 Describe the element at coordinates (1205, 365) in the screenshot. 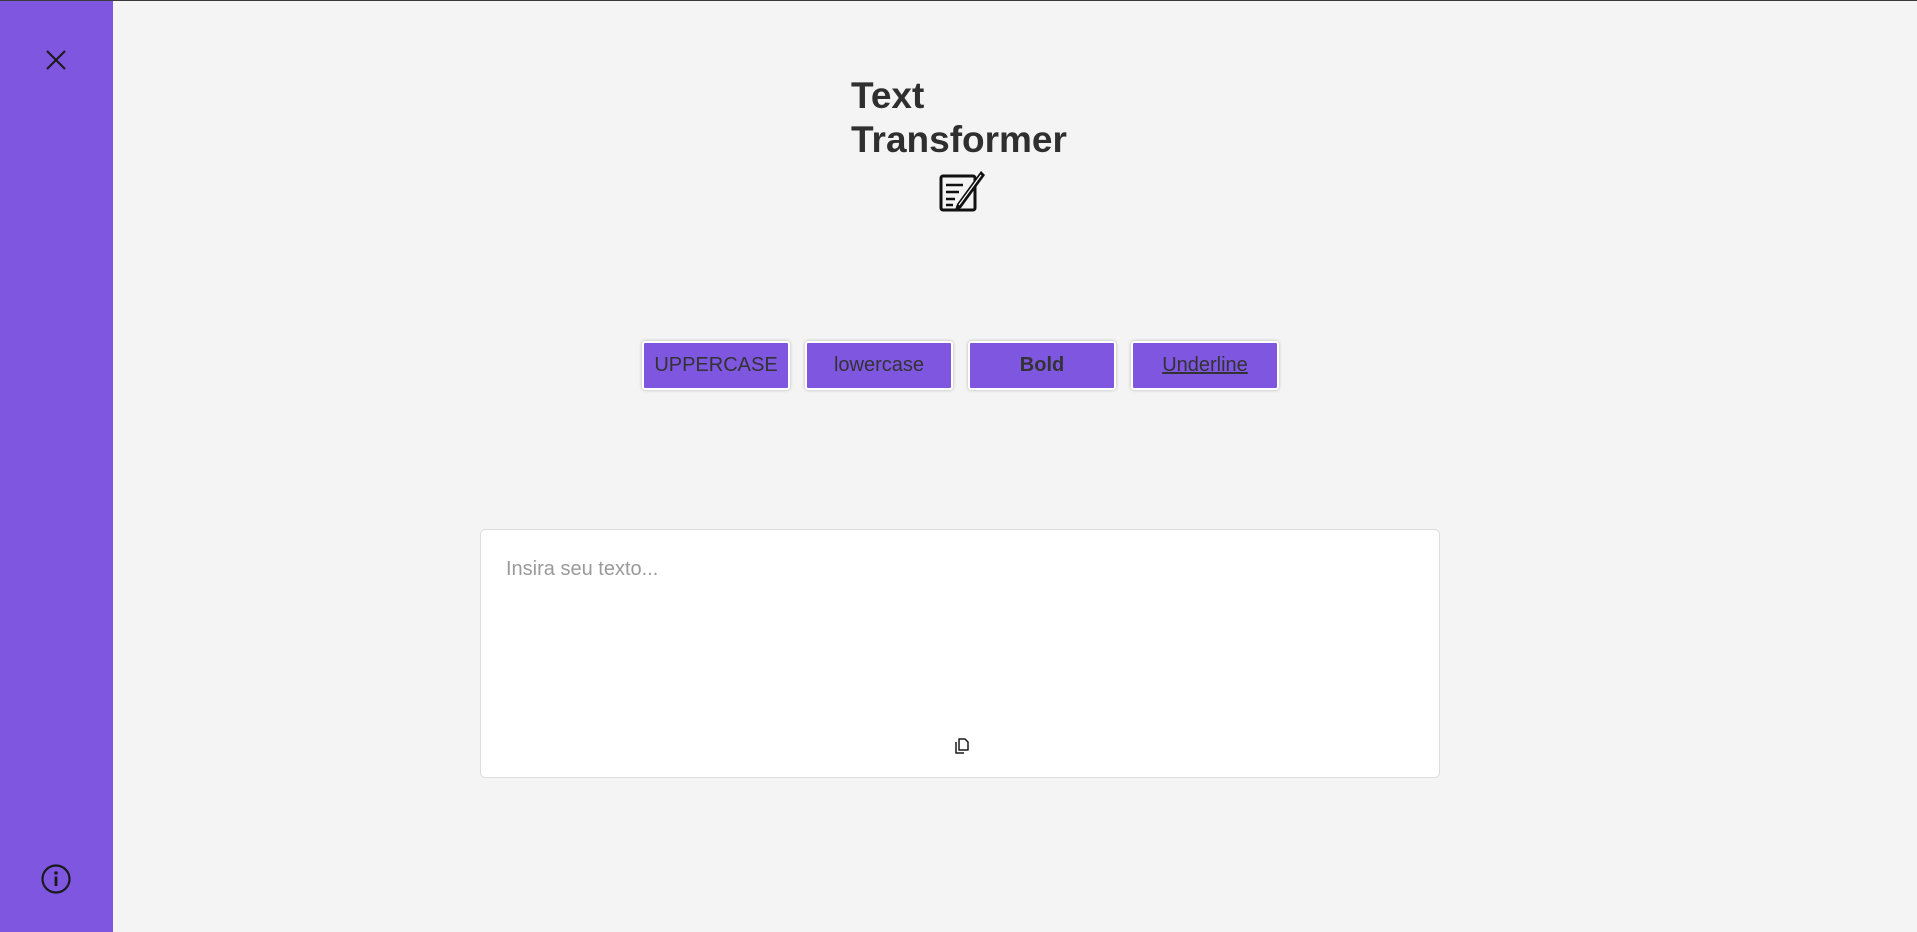

I see `underline-button: Underline` at that location.